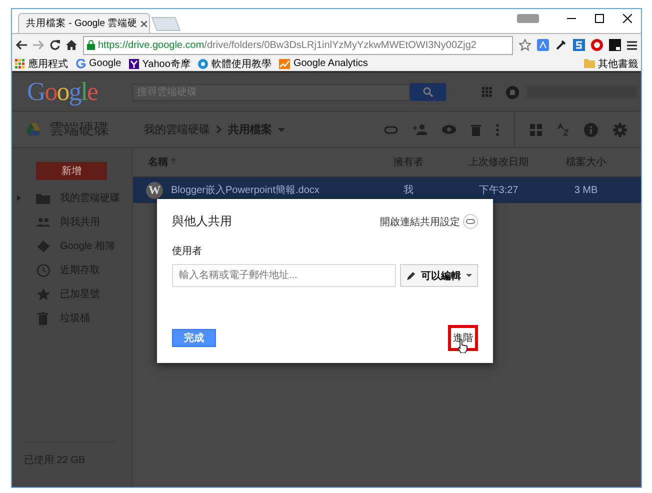  Describe the element at coordinates (323, 63) in the screenshot. I see `bookmark-item: Google Analytics` at that location.